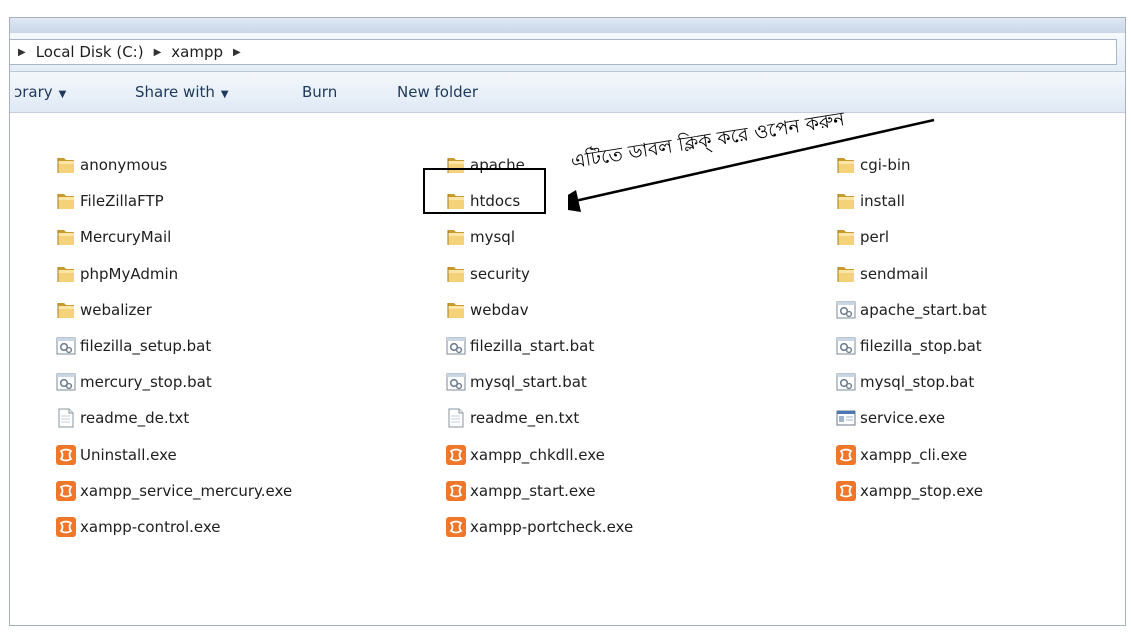 This screenshot has width=1131, height=632. Describe the element at coordinates (525, 418) in the screenshot. I see `file-name: readme_en.txt` at that location.